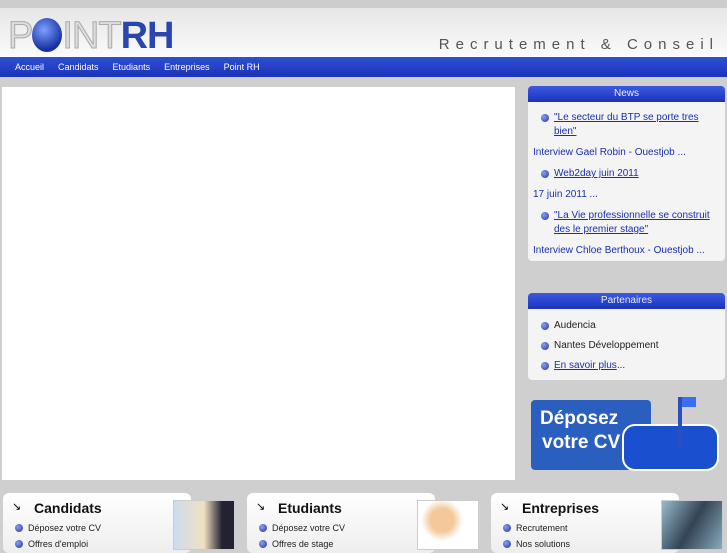  Describe the element at coordinates (187, 67) in the screenshot. I see `nav-entreprises: Entreprises` at that location.